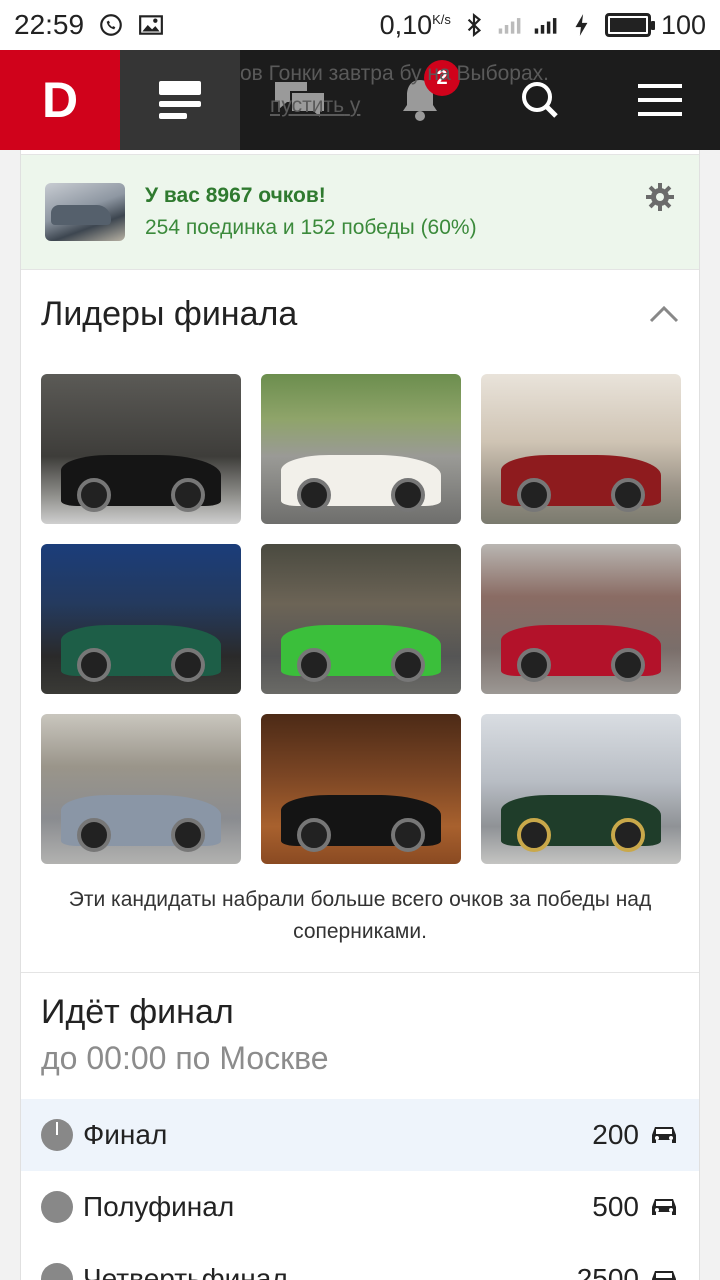 Image resolution: width=720 pixels, height=1280 pixels. I want to click on user-car-thumbnail, so click(85, 212).